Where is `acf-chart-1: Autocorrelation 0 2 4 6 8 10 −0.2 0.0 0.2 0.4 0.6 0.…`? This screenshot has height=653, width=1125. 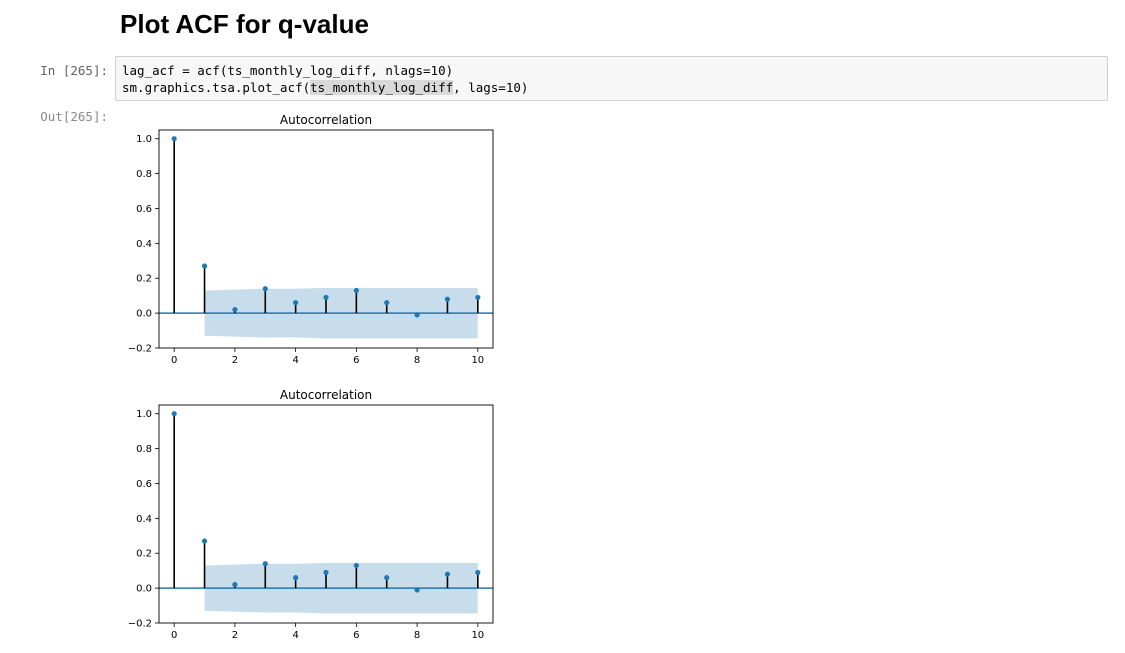
acf-chart-1: Autocorrelation 0 2 4 6 8 10 −0.2 0.0 0.2 0.4 0.6 0.… is located at coordinates (311, 239).